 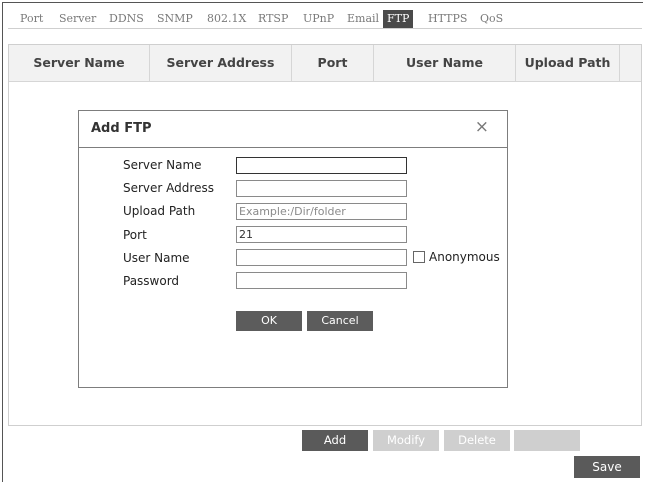 What do you see at coordinates (321, 211) in the screenshot?
I see `upload-path-input` at bounding box center [321, 211].